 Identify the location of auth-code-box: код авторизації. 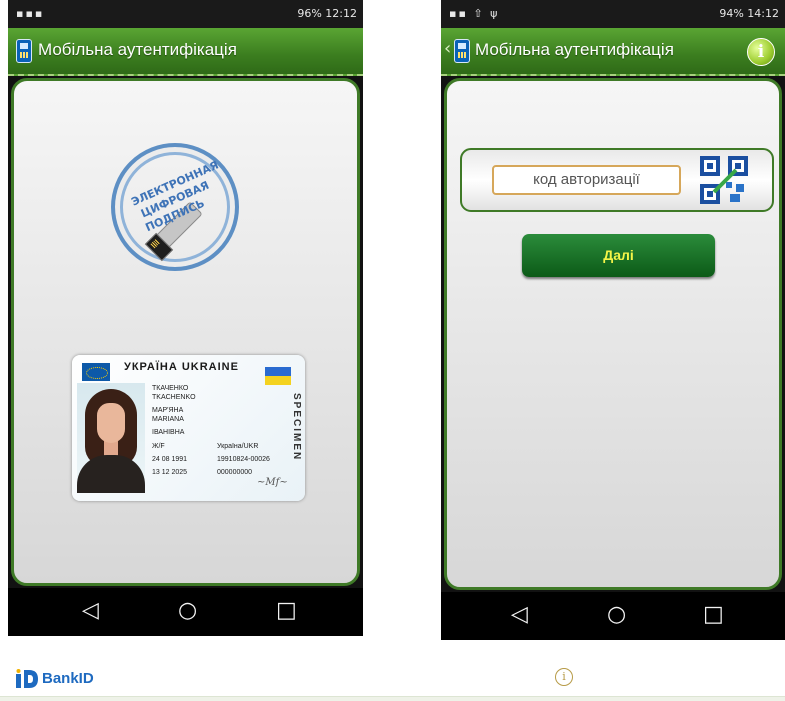
(617, 180).